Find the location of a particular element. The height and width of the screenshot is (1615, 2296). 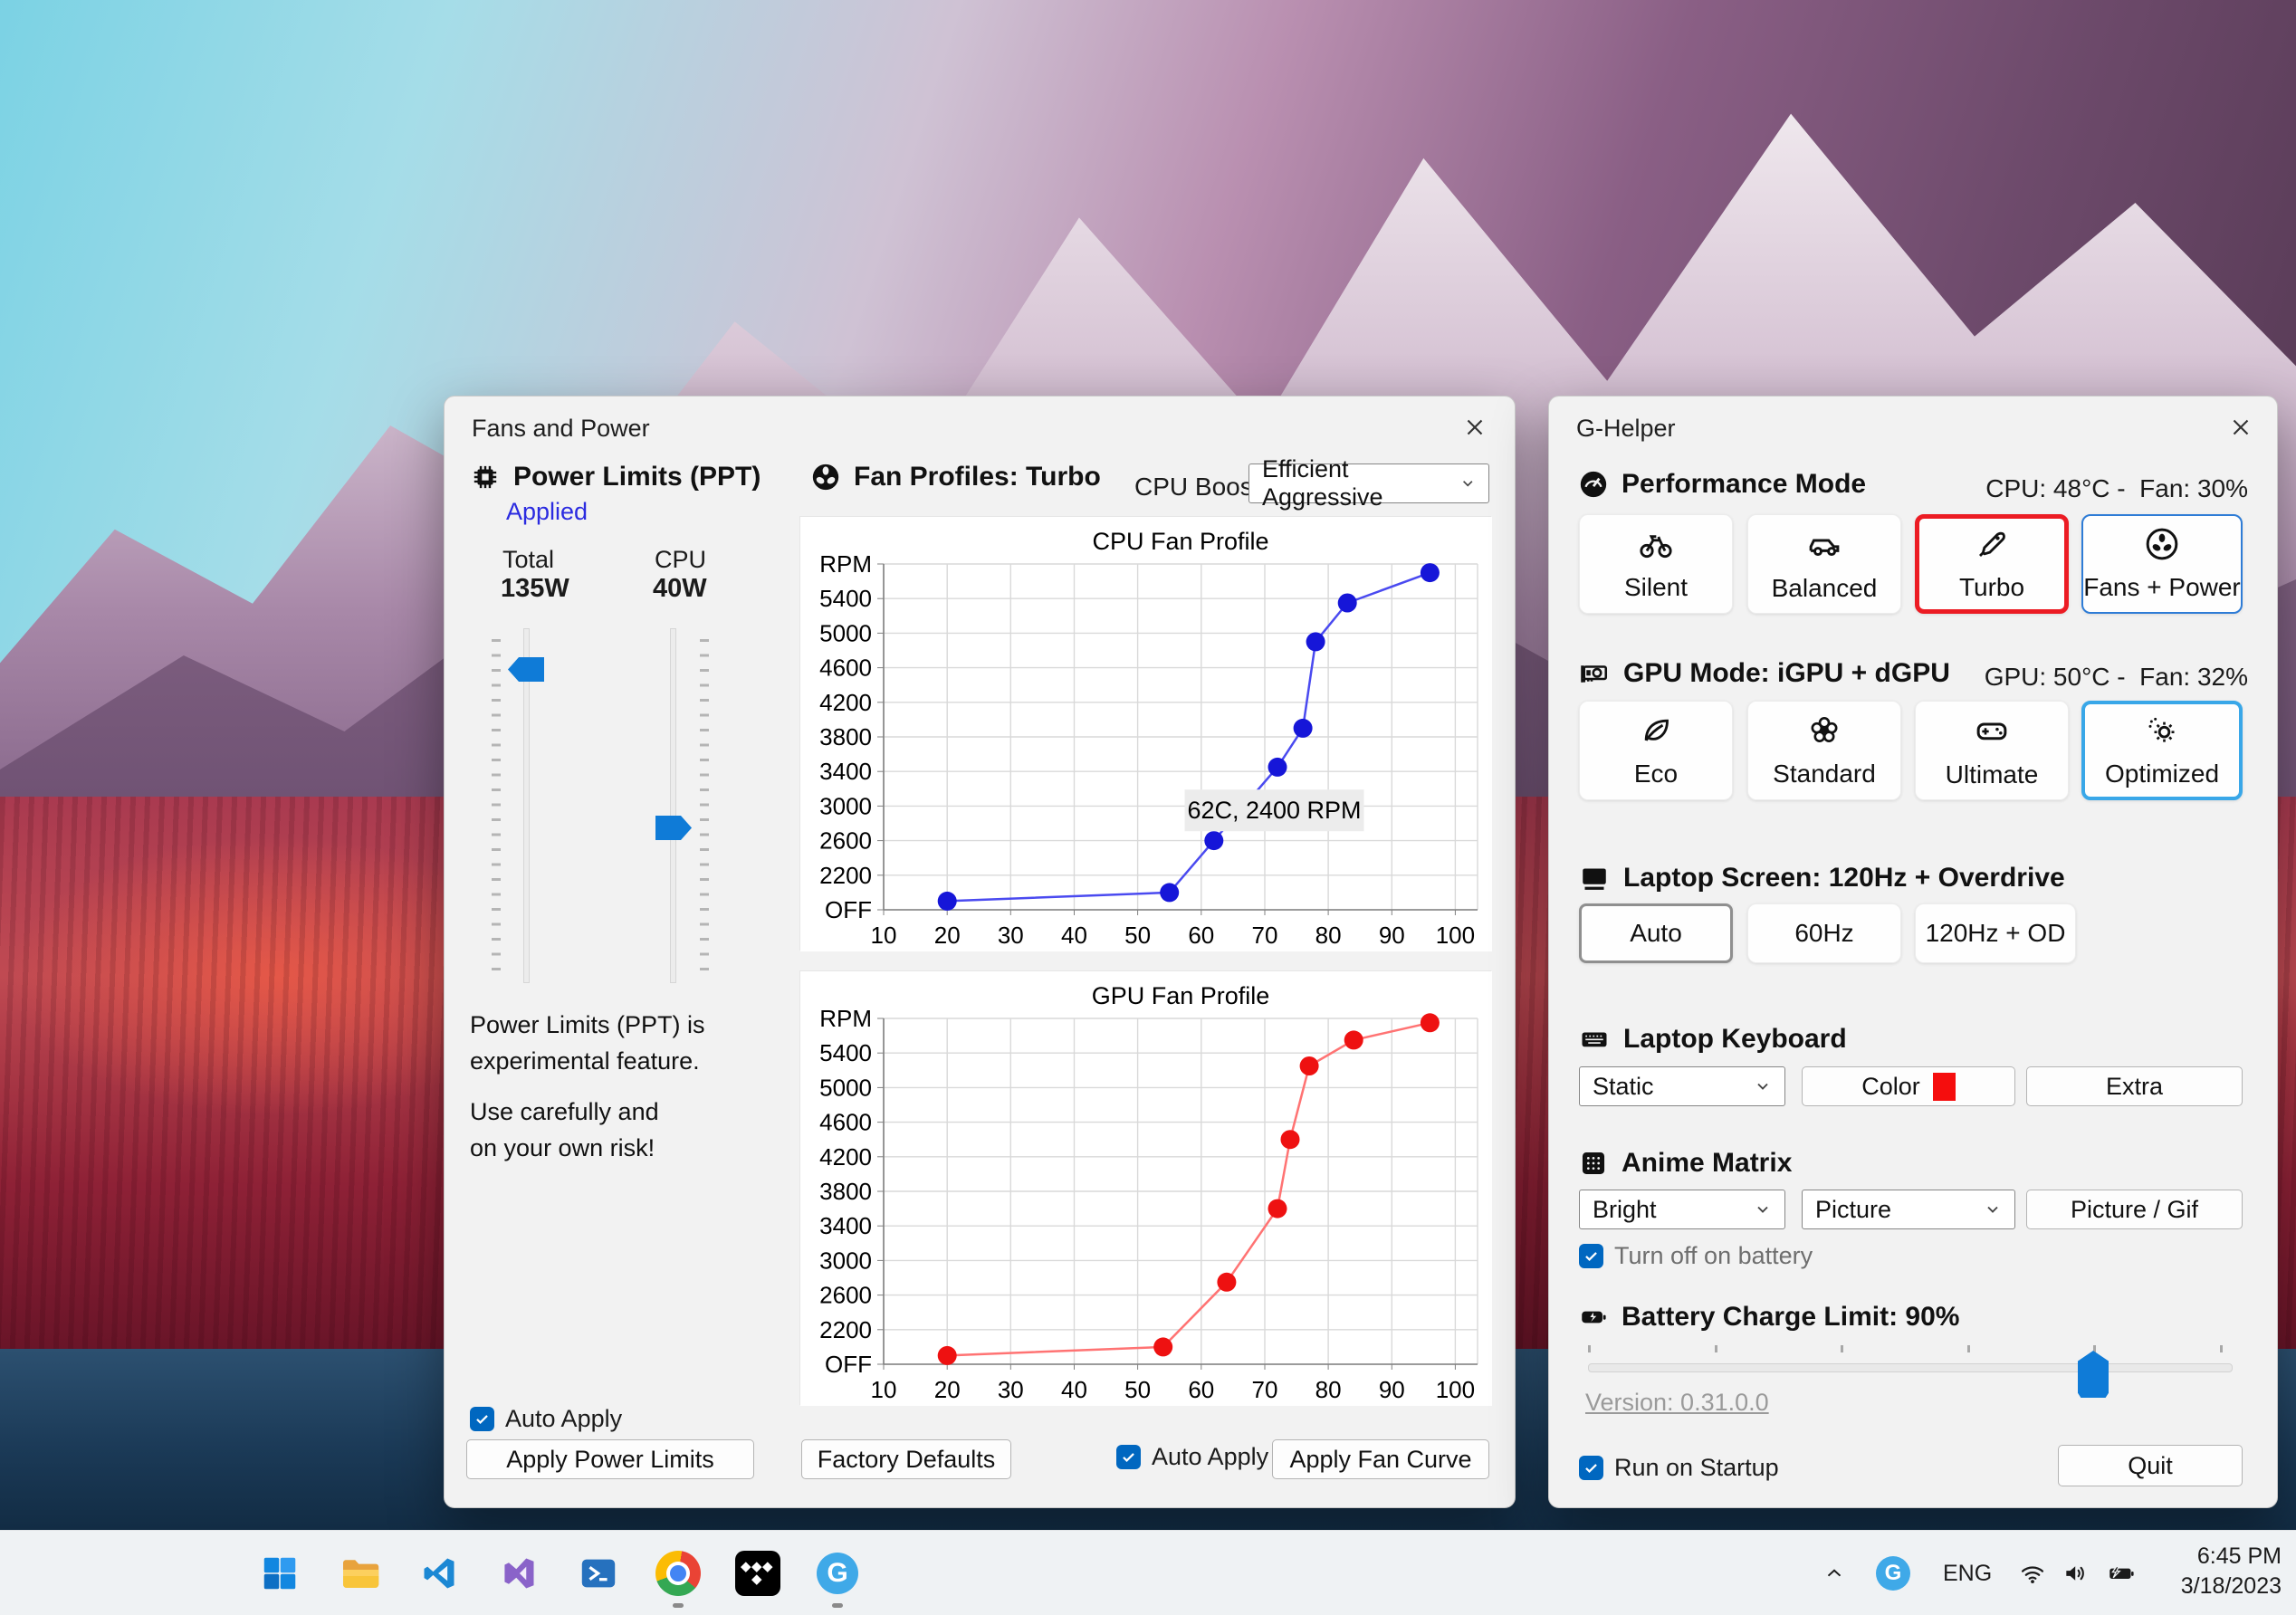

auto-apply-power-checkbox: Auto Apply is located at coordinates (546, 1419).